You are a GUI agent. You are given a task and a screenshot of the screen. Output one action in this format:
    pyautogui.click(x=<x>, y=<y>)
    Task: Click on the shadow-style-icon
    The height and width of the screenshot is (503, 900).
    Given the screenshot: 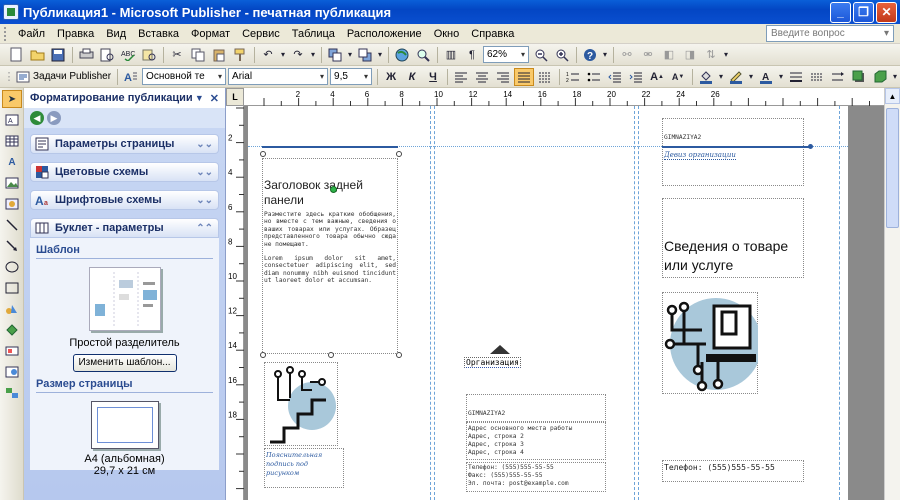 What is the action you would take?
    pyautogui.click(x=859, y=77)
    